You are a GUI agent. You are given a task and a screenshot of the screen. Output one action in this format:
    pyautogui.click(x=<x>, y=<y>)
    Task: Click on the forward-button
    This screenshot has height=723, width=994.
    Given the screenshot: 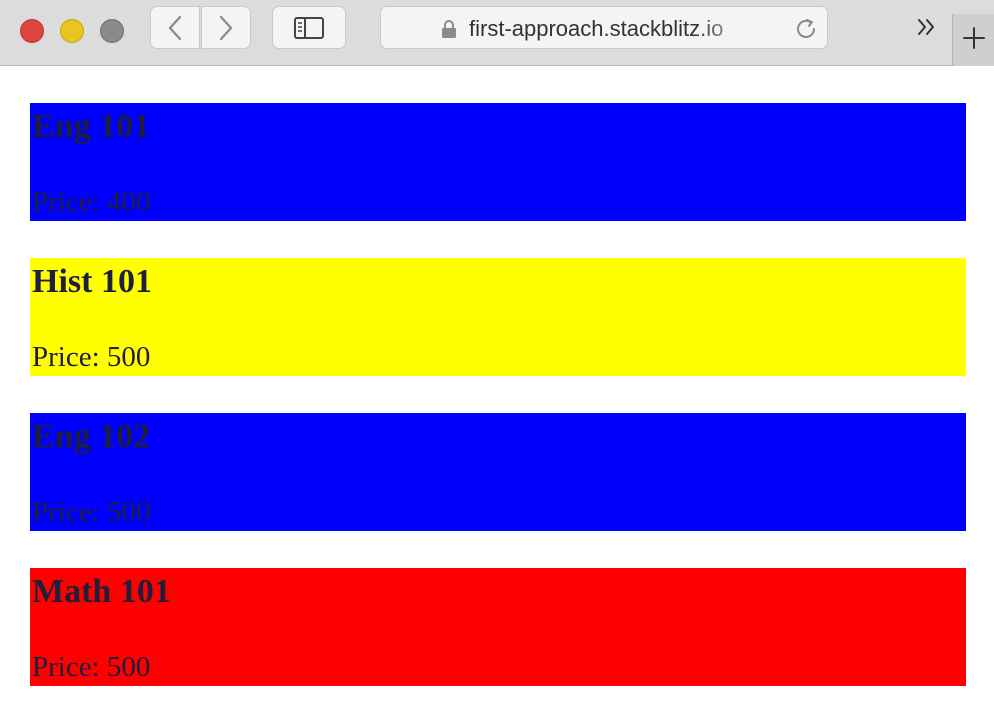 What is the action you would take?
    pyautogui.click(x=226, y=27)
    